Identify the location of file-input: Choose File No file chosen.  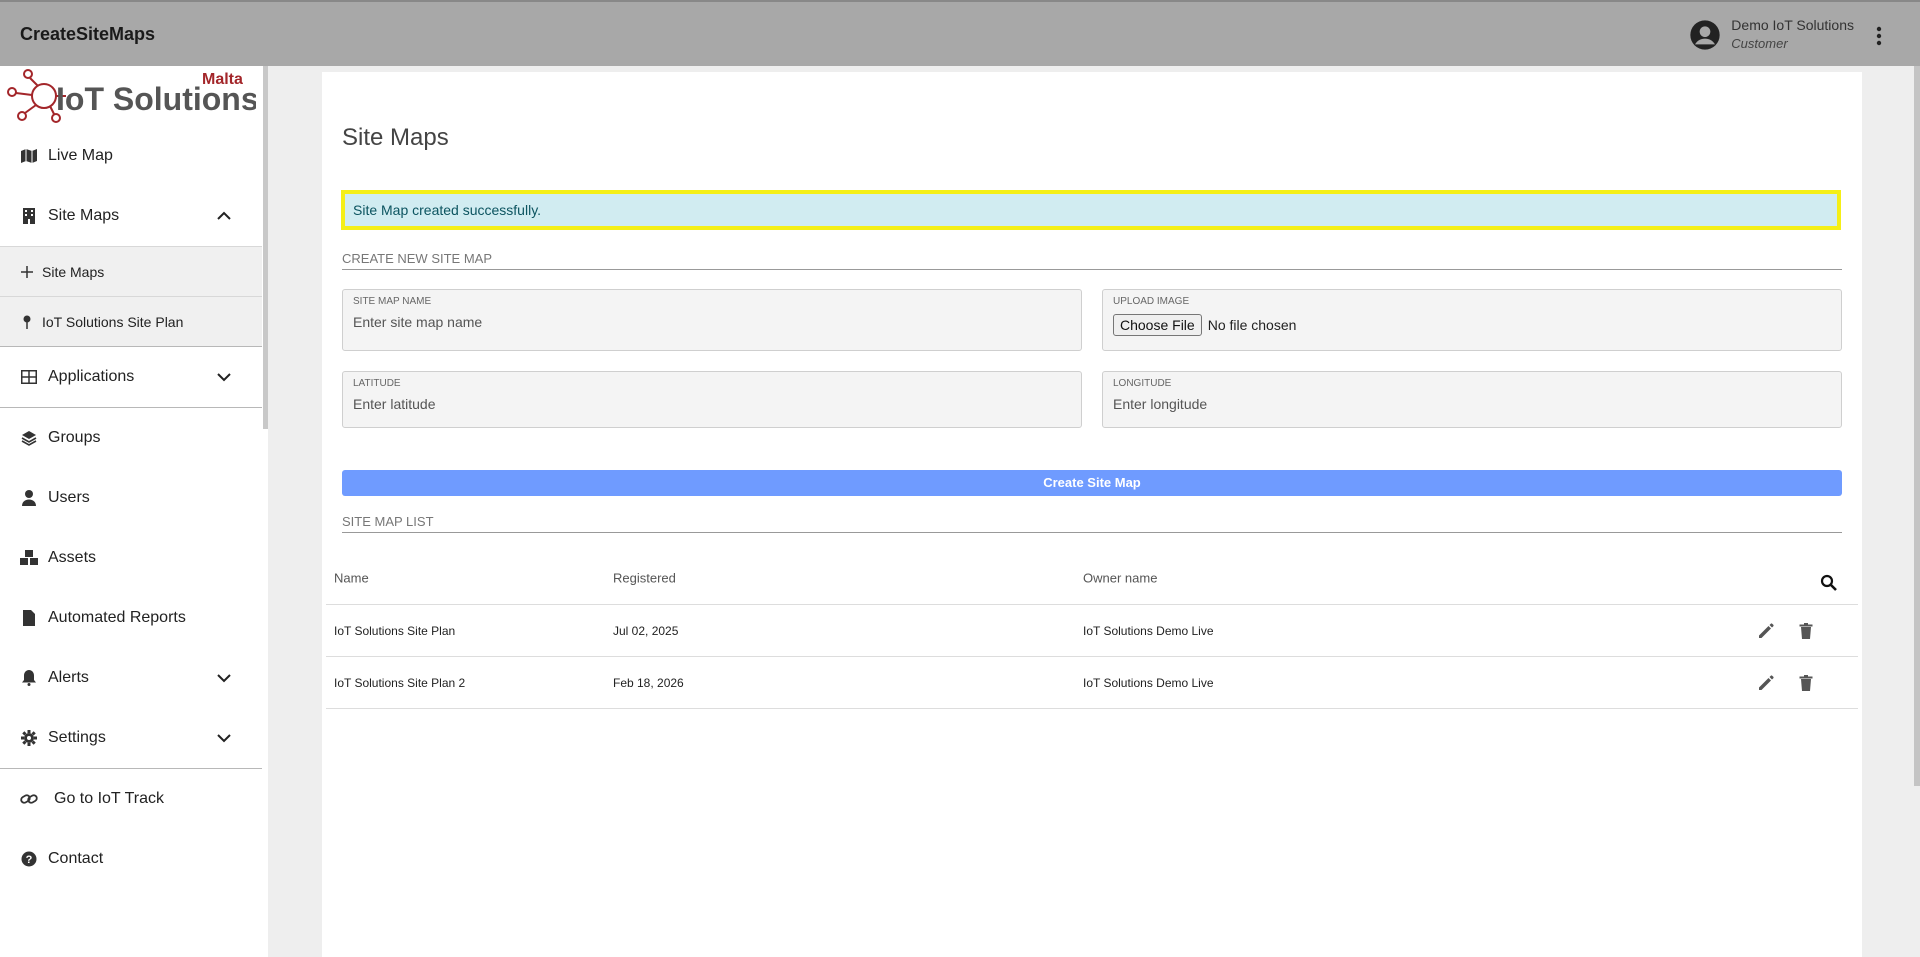
(1204, 325).